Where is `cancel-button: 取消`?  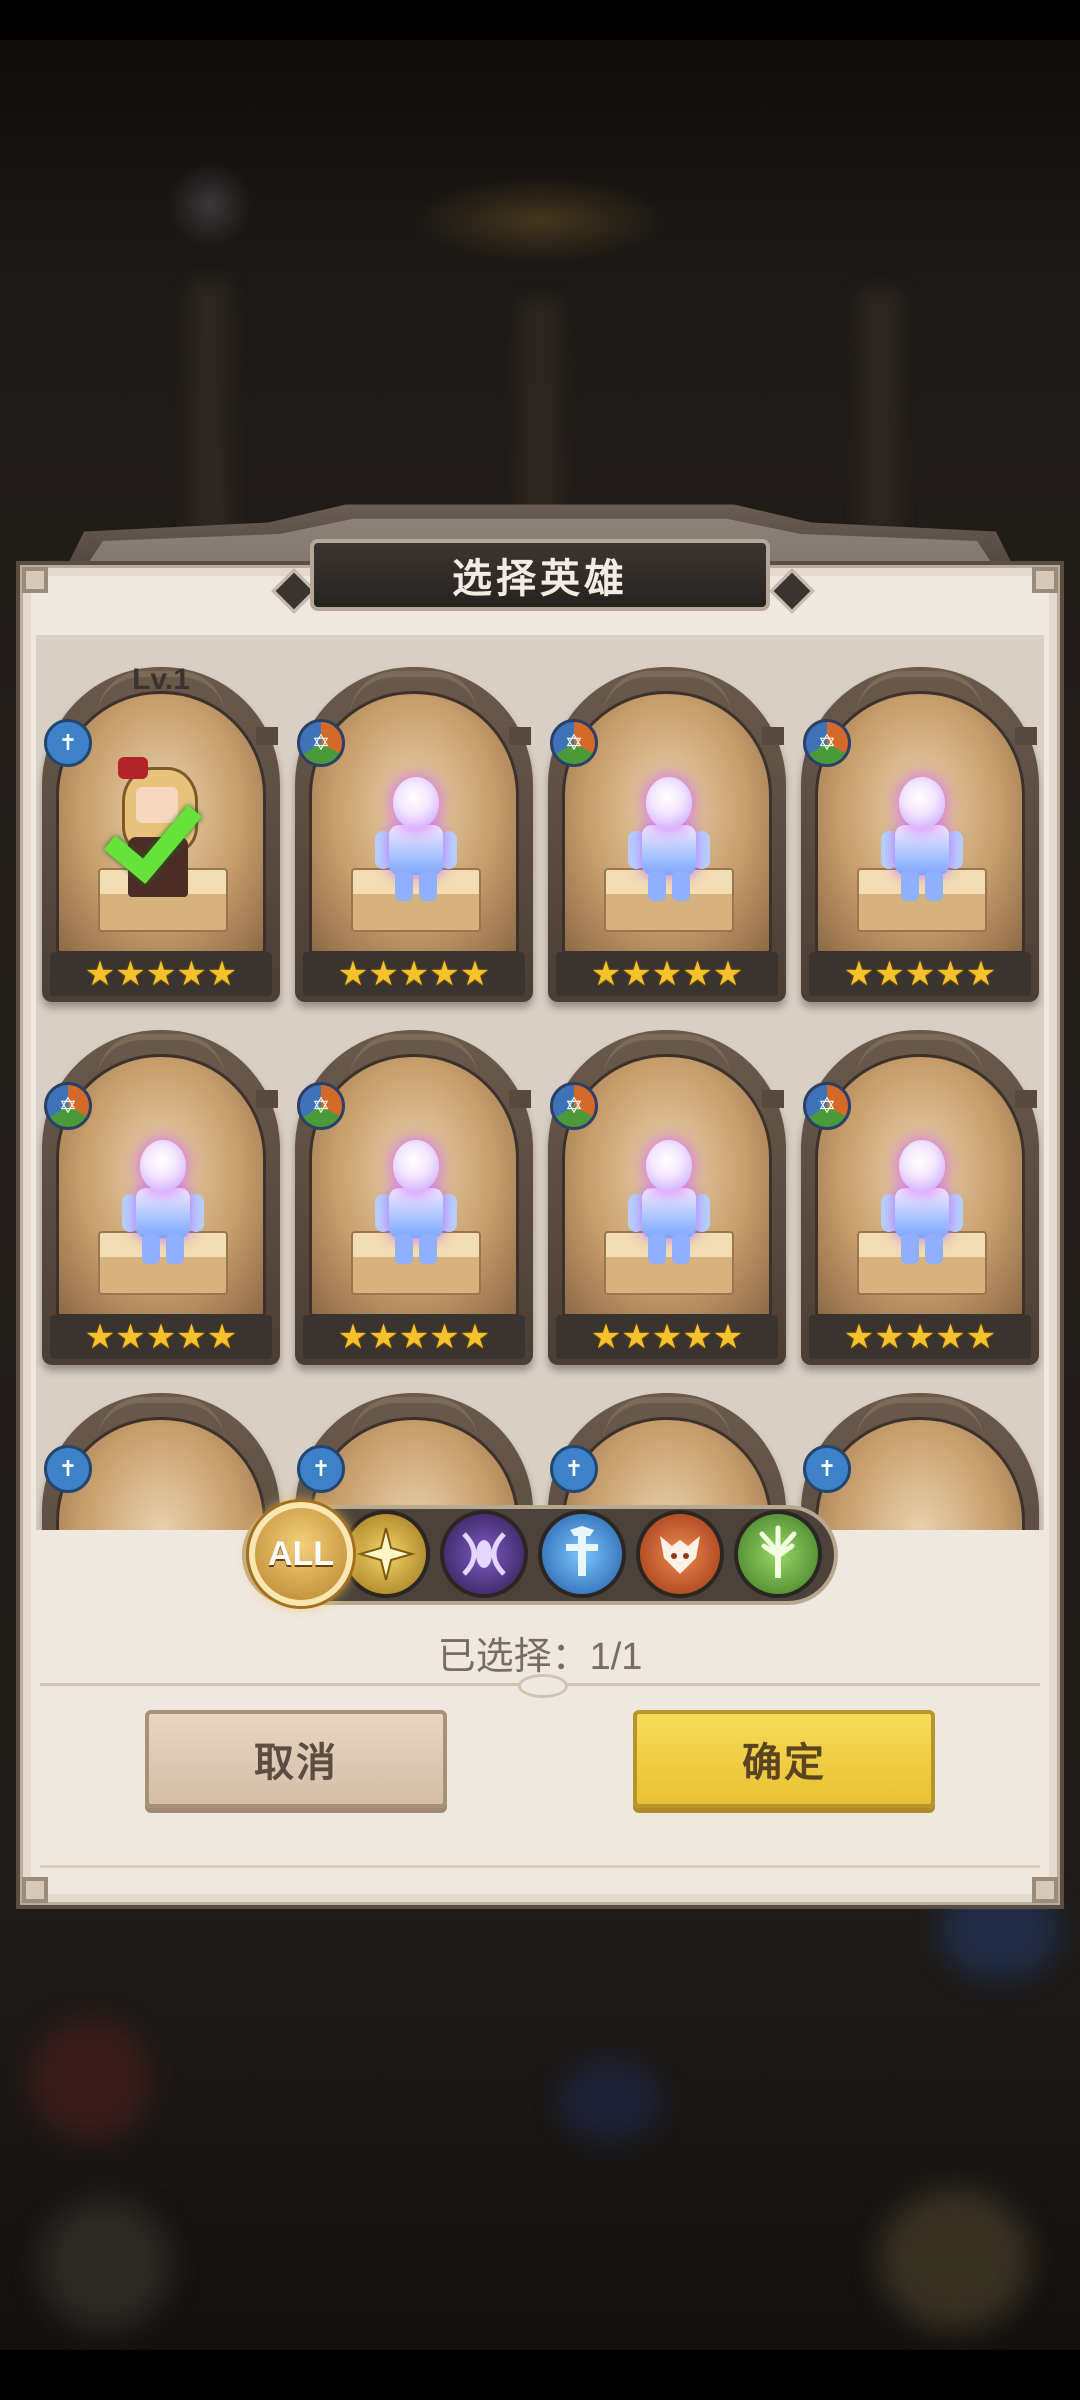 cancel-button: 取消 is located at coordinates (296, 1759).